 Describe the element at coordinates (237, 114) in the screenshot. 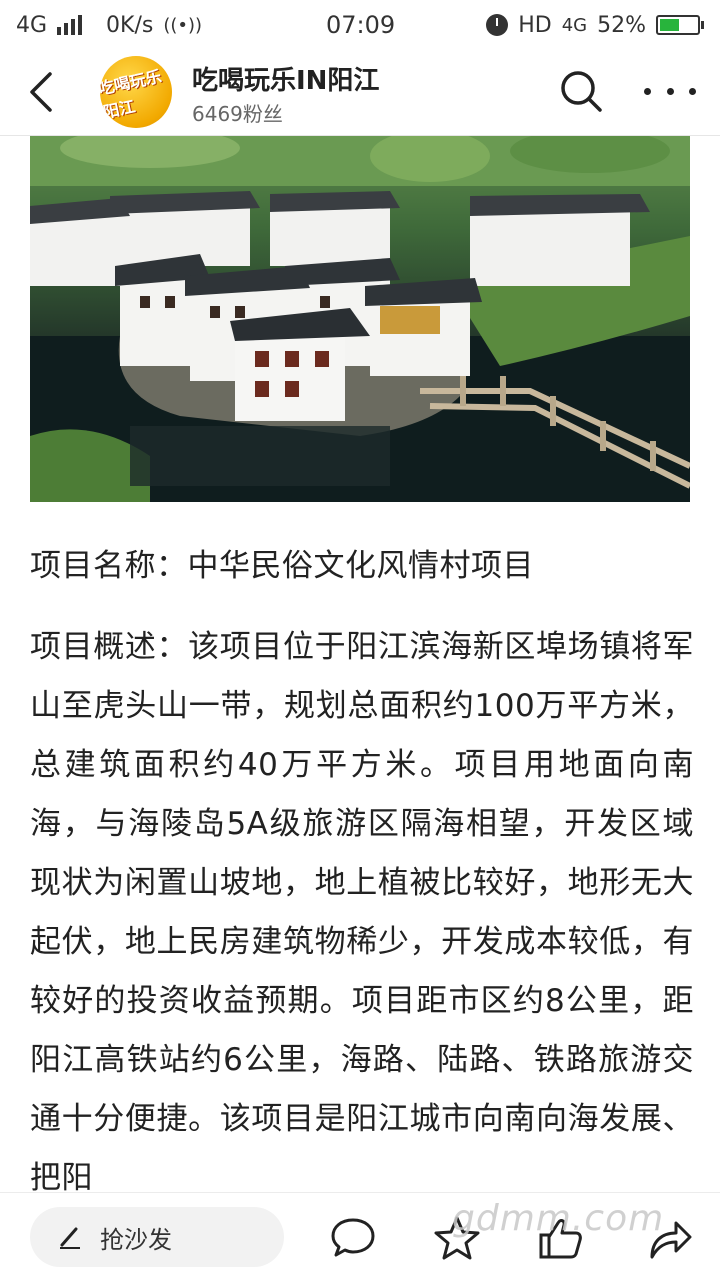

I see `follower-count: 6469粉丝` at that location.